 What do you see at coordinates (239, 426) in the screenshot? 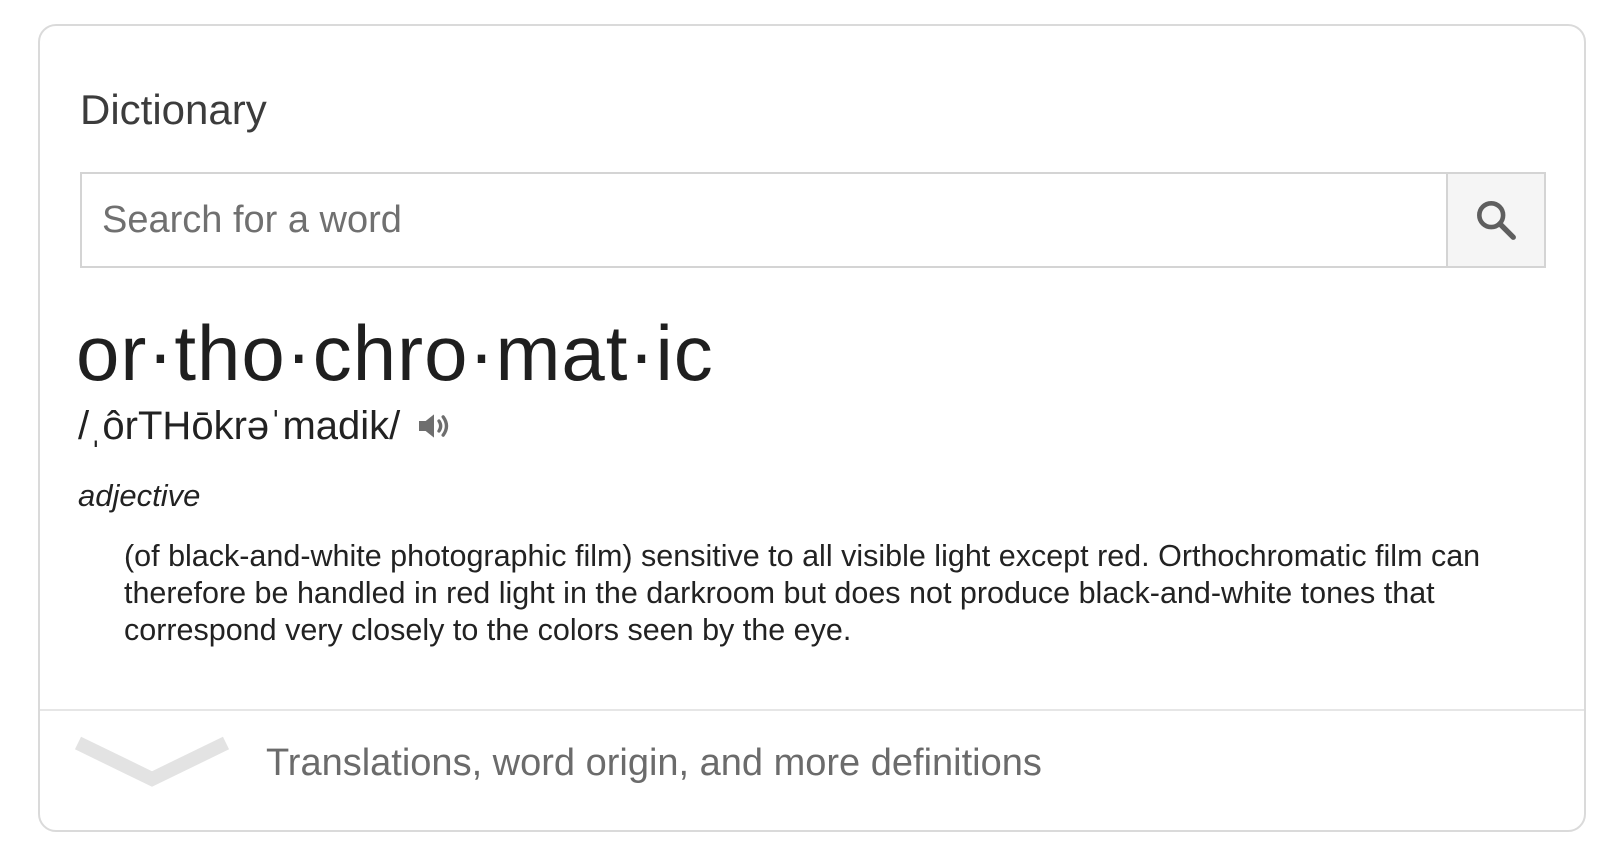
I see `phonetic-spelling: /ˌôrTHōkrəˈmadik/` at bounding box center [239, 426].